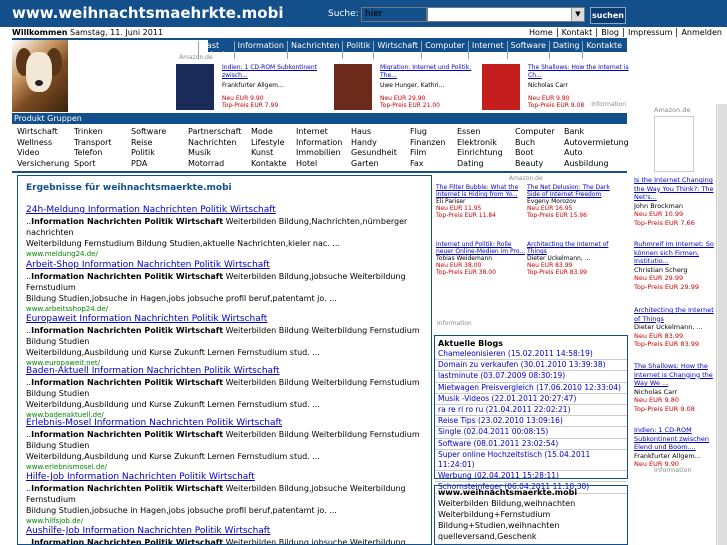 This screenshot has width=727, height=545. What do you see at coordinates (39, 132) in the screenshot?
I see `category-link: Wirtschaft` at bounding box center [39, 132].